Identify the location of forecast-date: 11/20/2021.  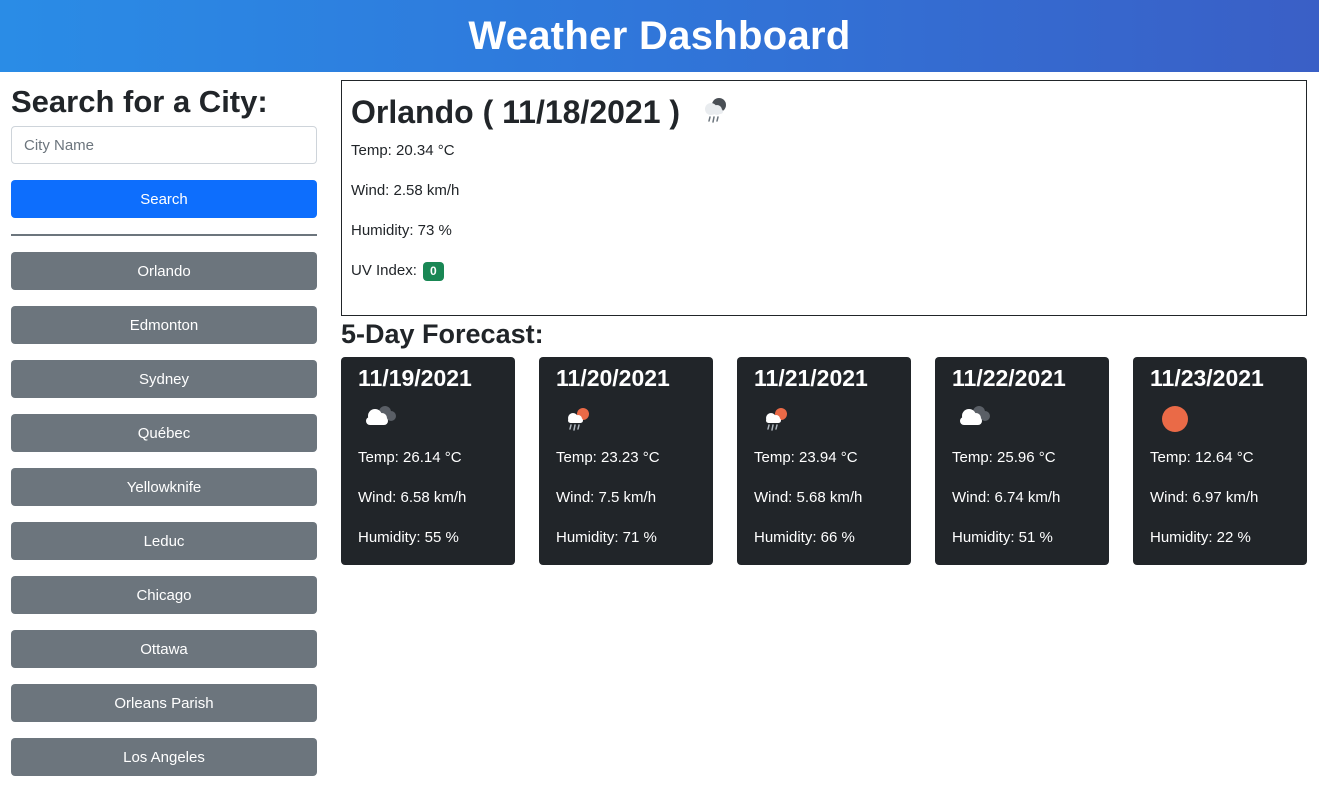
(613, 378).